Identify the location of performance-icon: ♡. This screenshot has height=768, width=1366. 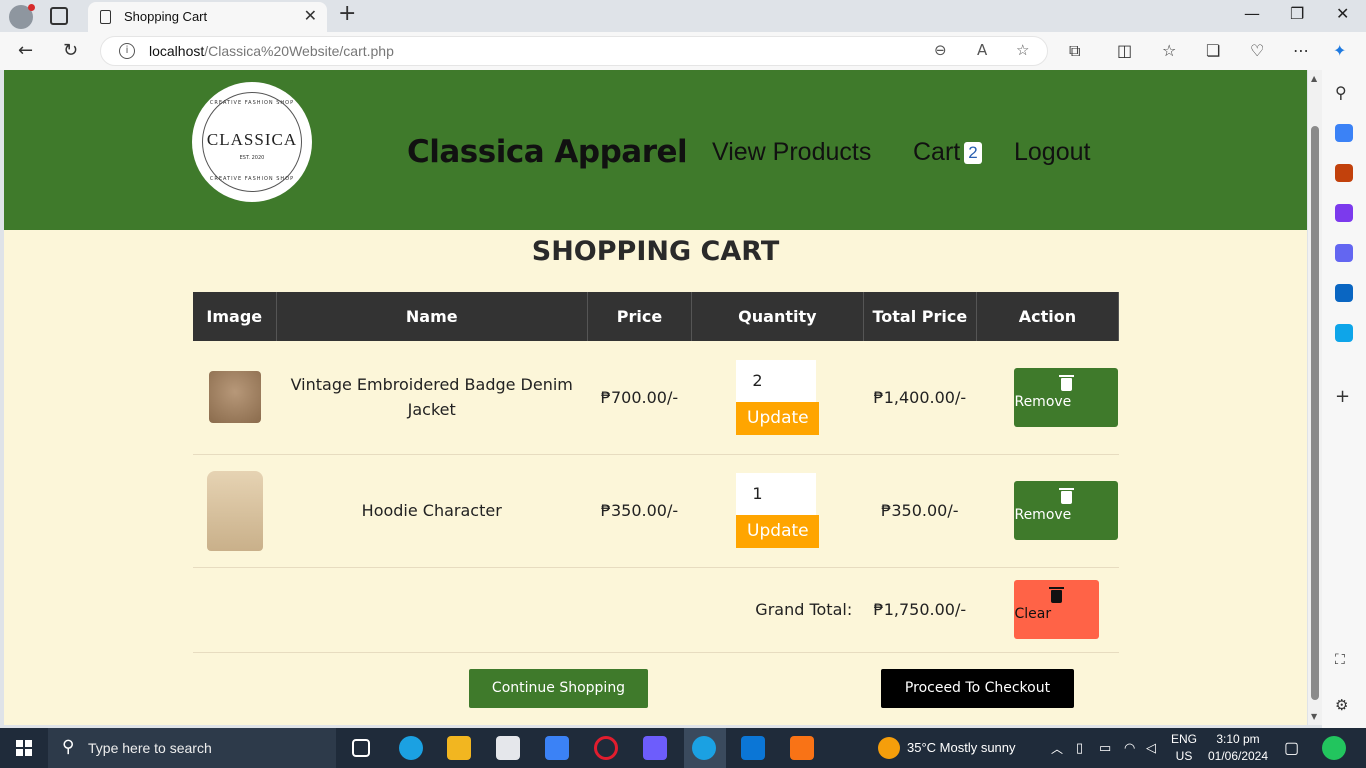
(1257, 50).